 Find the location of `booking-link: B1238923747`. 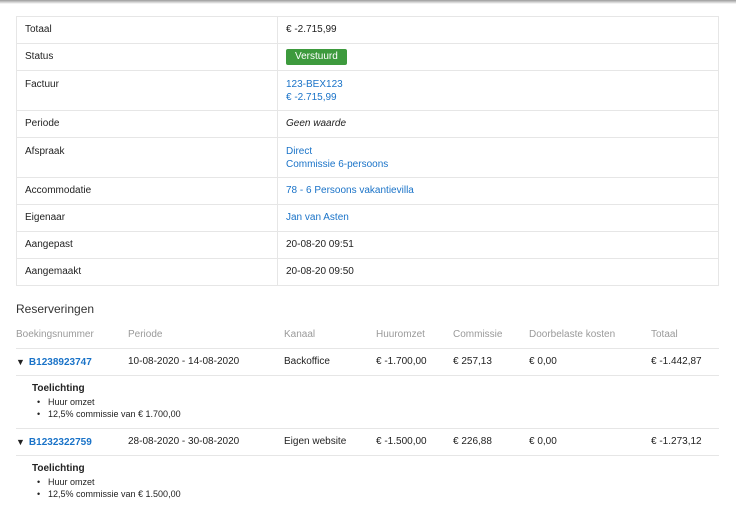

booking-link: B1238923747 is located at coordinates (60, 362).